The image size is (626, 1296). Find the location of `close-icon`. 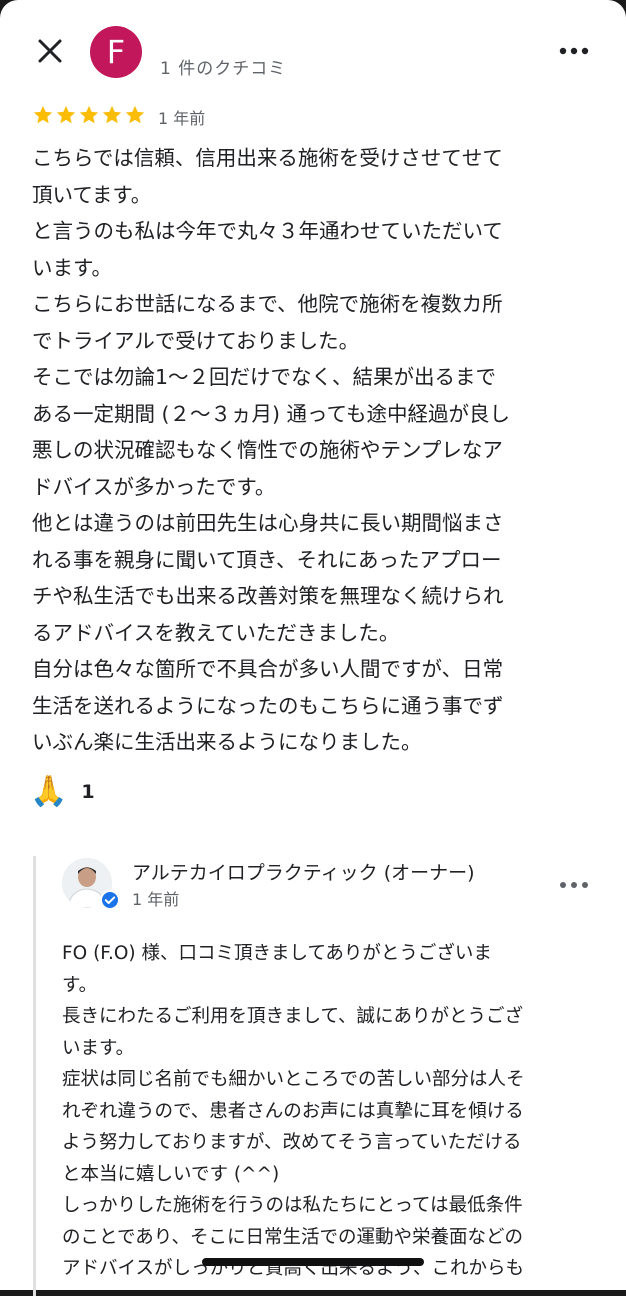

close-icon is located at coordinates (50, 51).